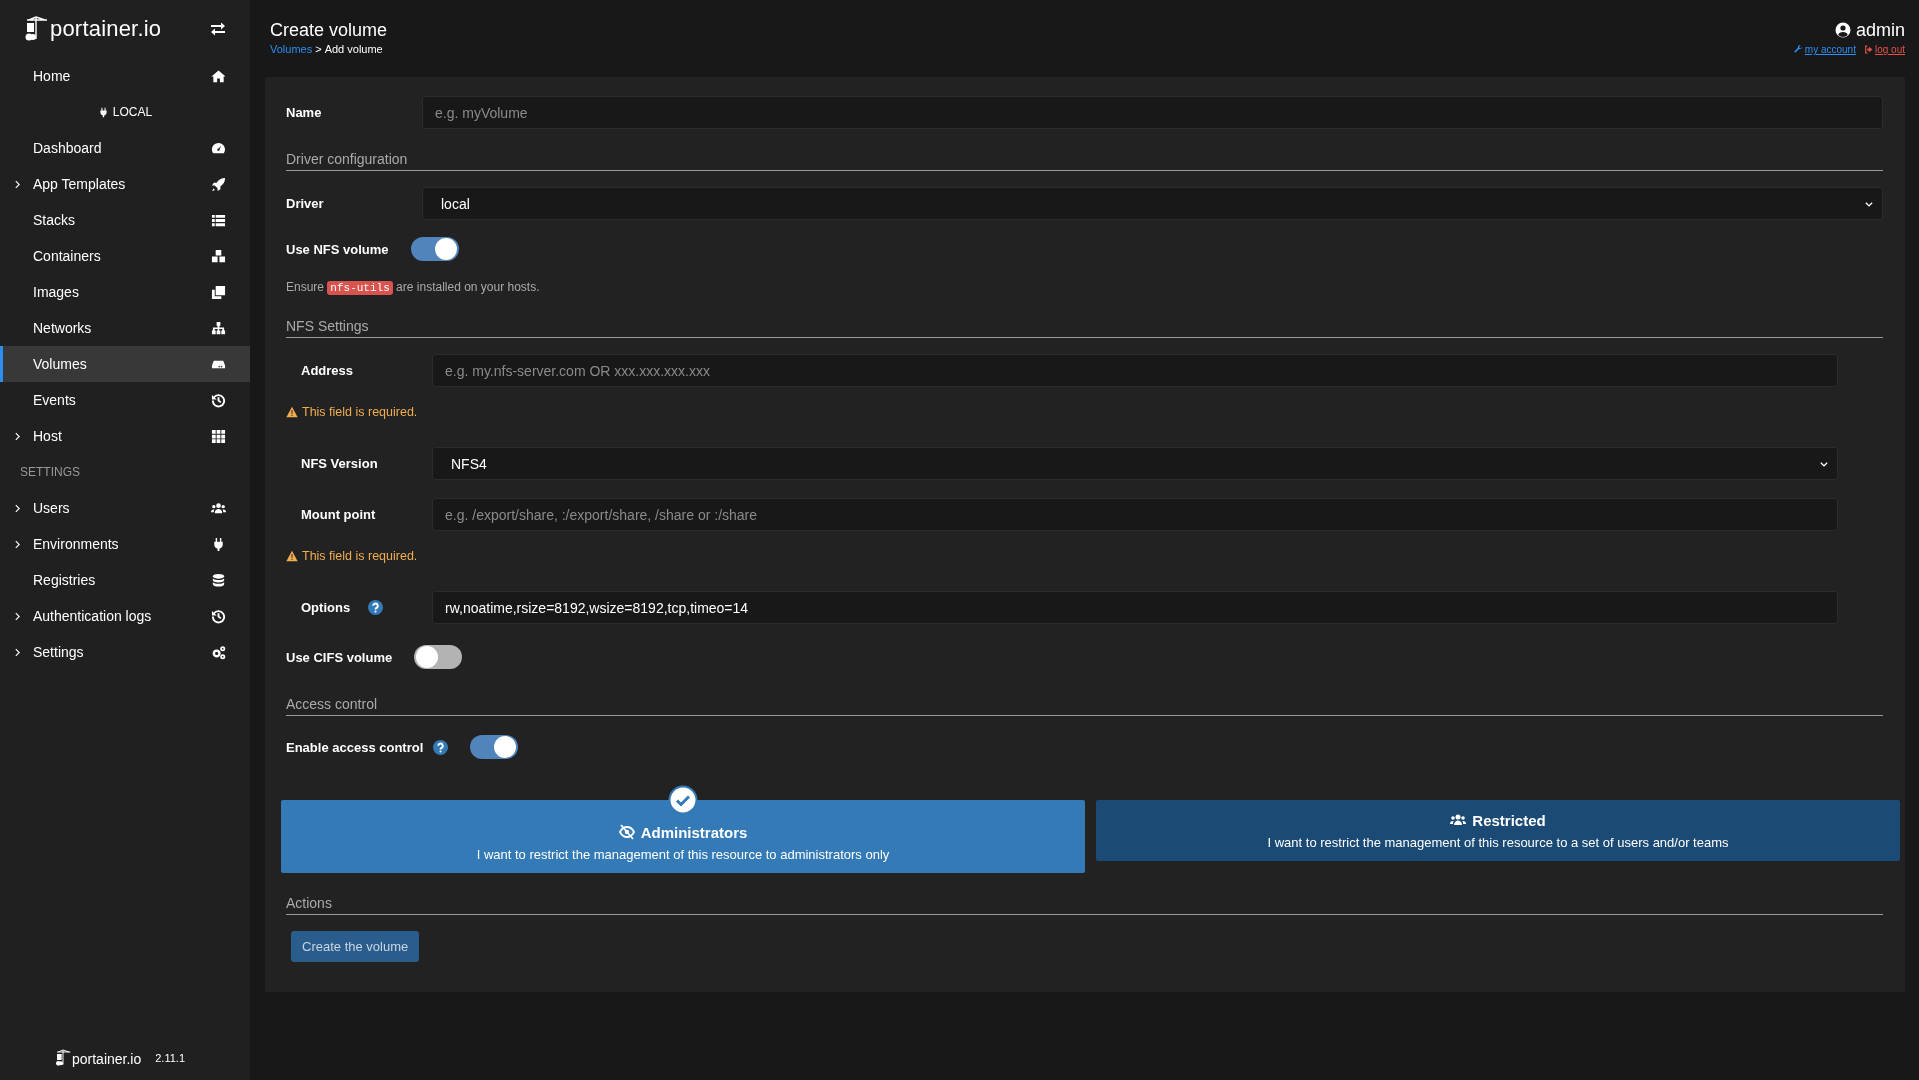 The width and height of the screenshot is (1919, 1080). What do you see at coordinates (125, 76) in the screenshot?
I see `sidebar-item: Home` at bounding box center [125, 76].